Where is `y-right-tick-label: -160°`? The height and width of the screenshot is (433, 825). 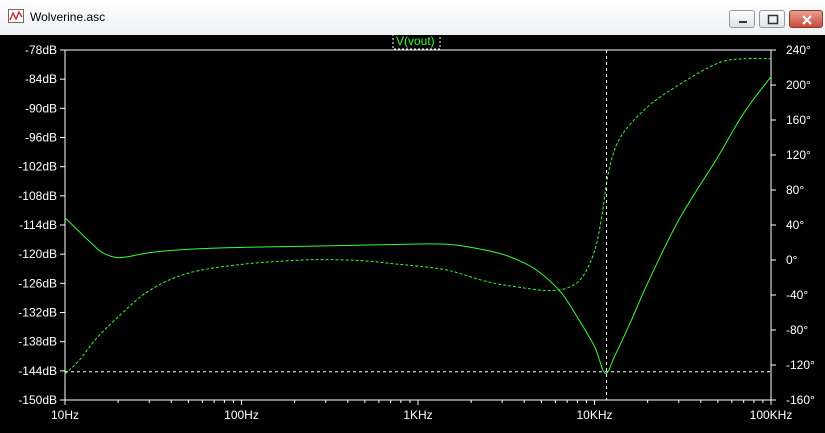 y-right-tick-label: -160° is located at coordinates (800, 400).